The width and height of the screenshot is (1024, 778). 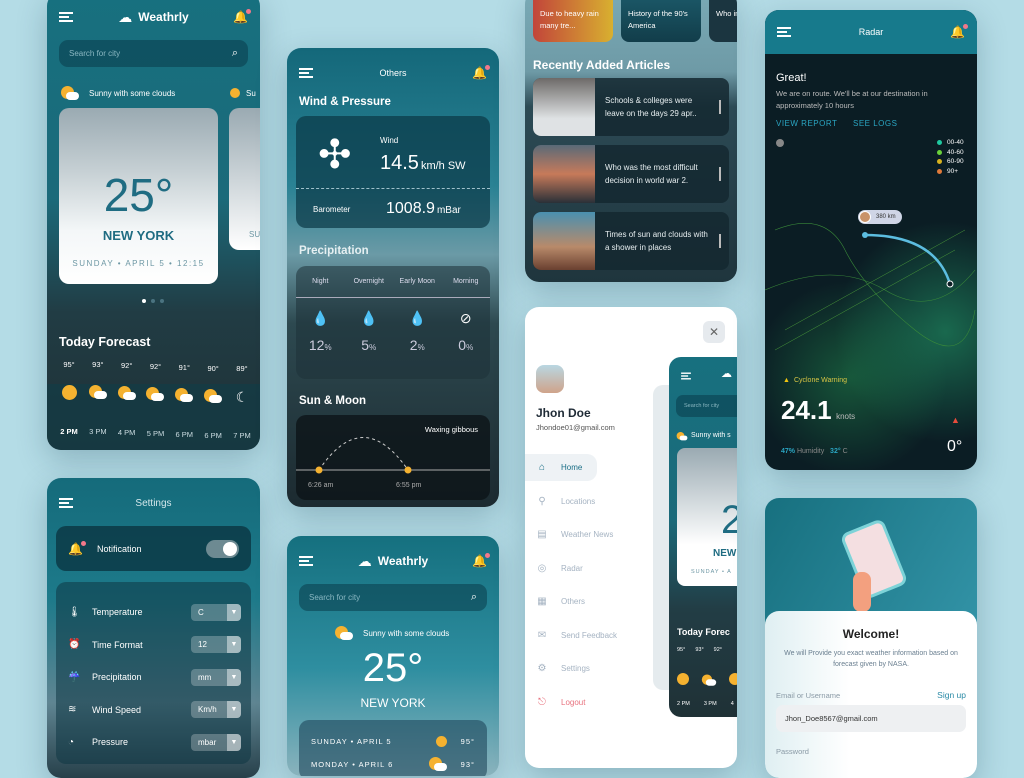 I want to click on menu-item-settings: ⚙ Settings, so click(x=587, y=668).